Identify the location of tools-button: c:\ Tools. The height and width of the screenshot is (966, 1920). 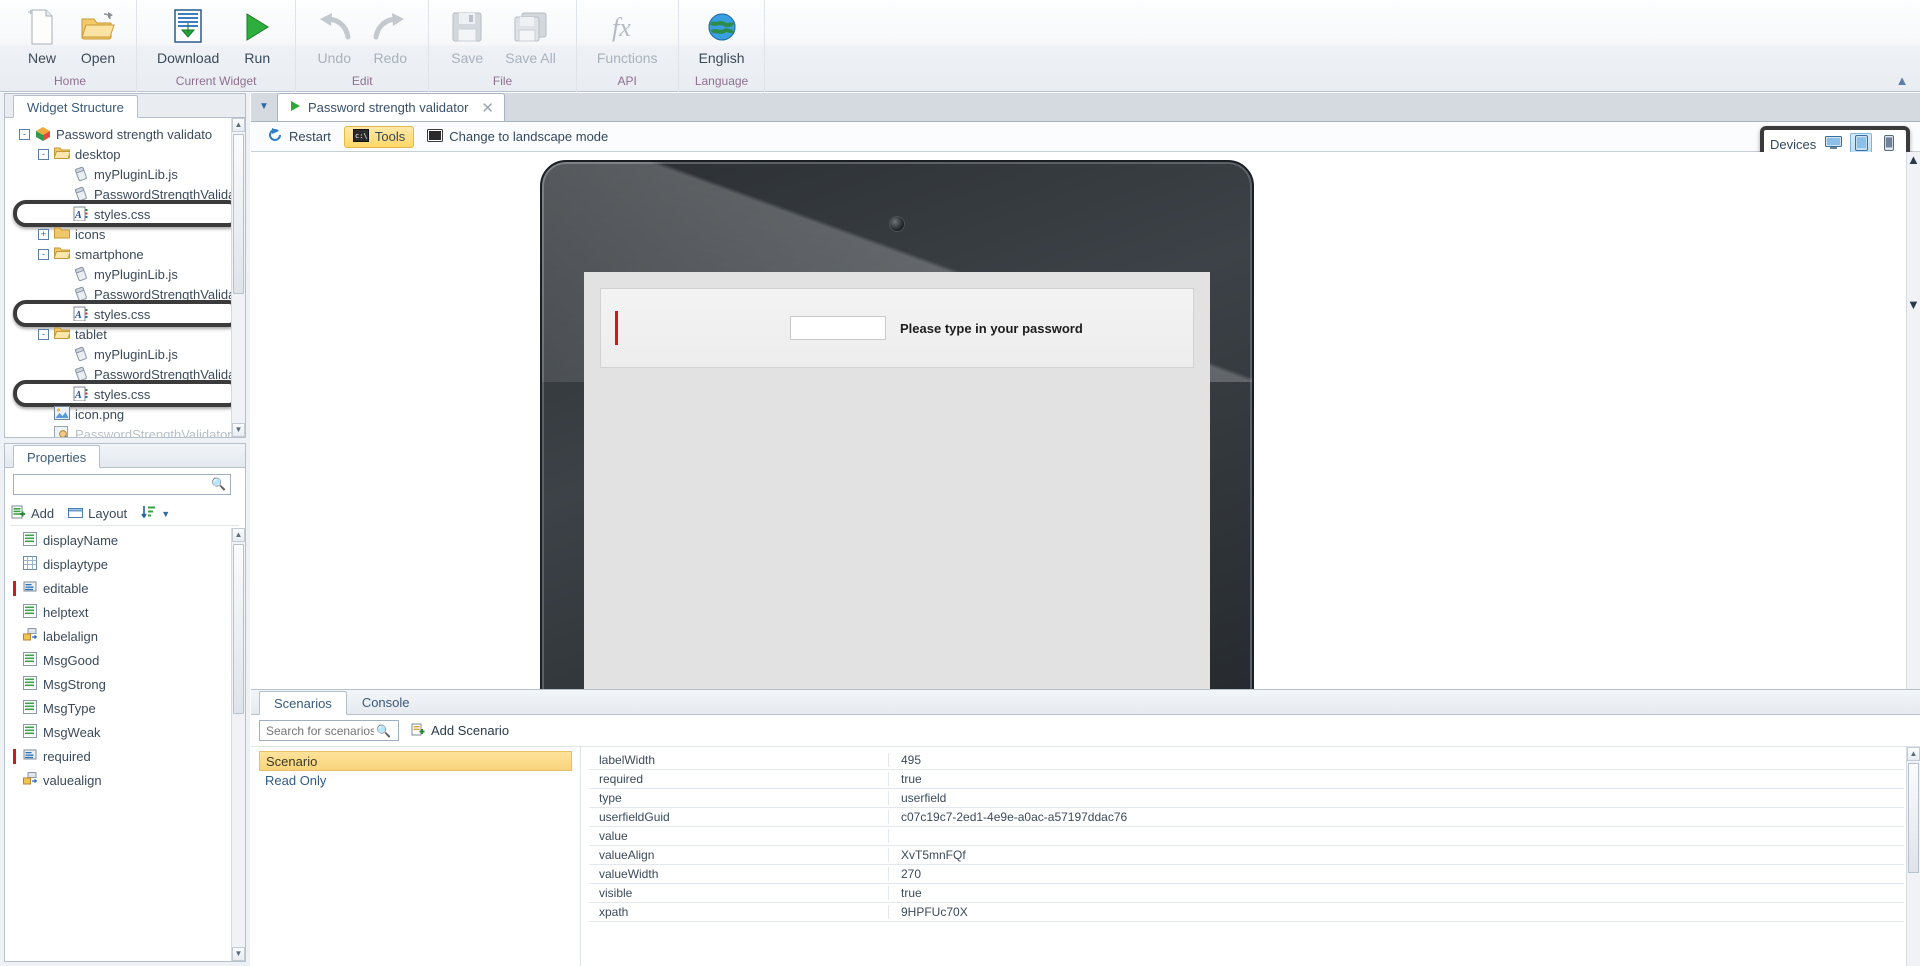
(379, 136).